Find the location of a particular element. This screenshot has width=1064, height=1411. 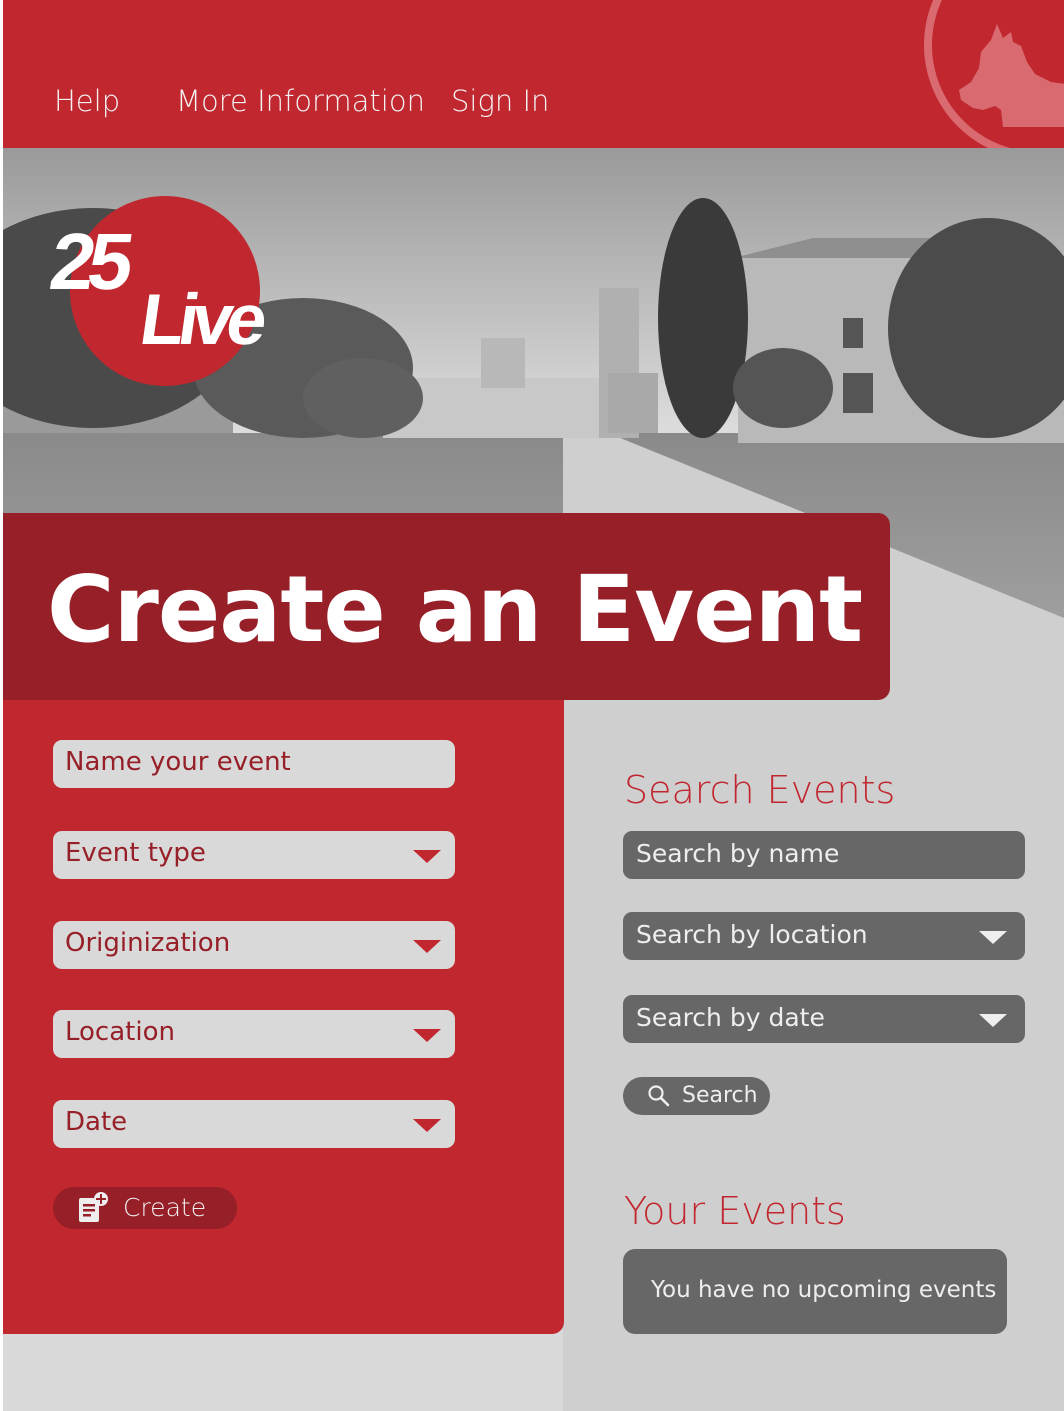

search-by-location-select: Search by location is located at coordinates (824, 936).